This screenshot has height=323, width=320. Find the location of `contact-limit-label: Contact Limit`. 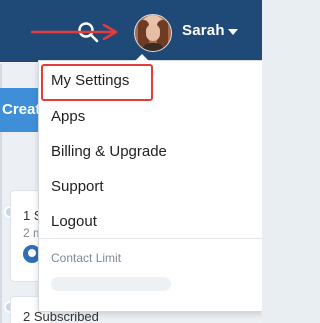

contact-limit-label: Contact Limit is located at coordinates (86, 258).